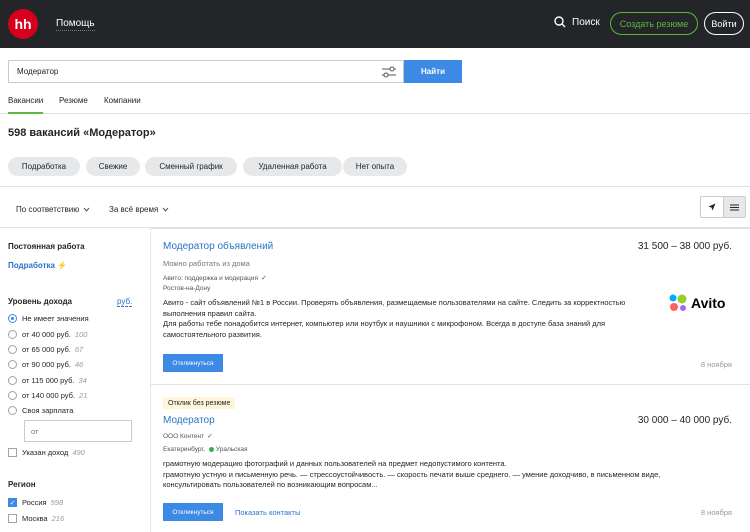 This screenshot has height=532, width=750. I want to click on header-search-label: Поиск, so click(586, 22).